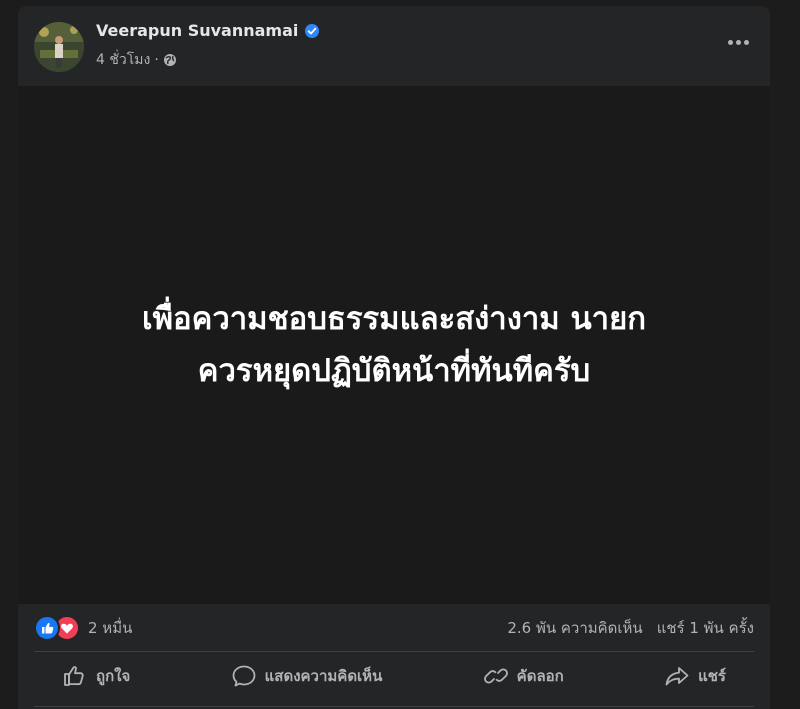 The height and width of the screenshot is (709, 800). Describe the element at coordinates (244, 676) in the screenshot. I see `comment-icon` at that location.